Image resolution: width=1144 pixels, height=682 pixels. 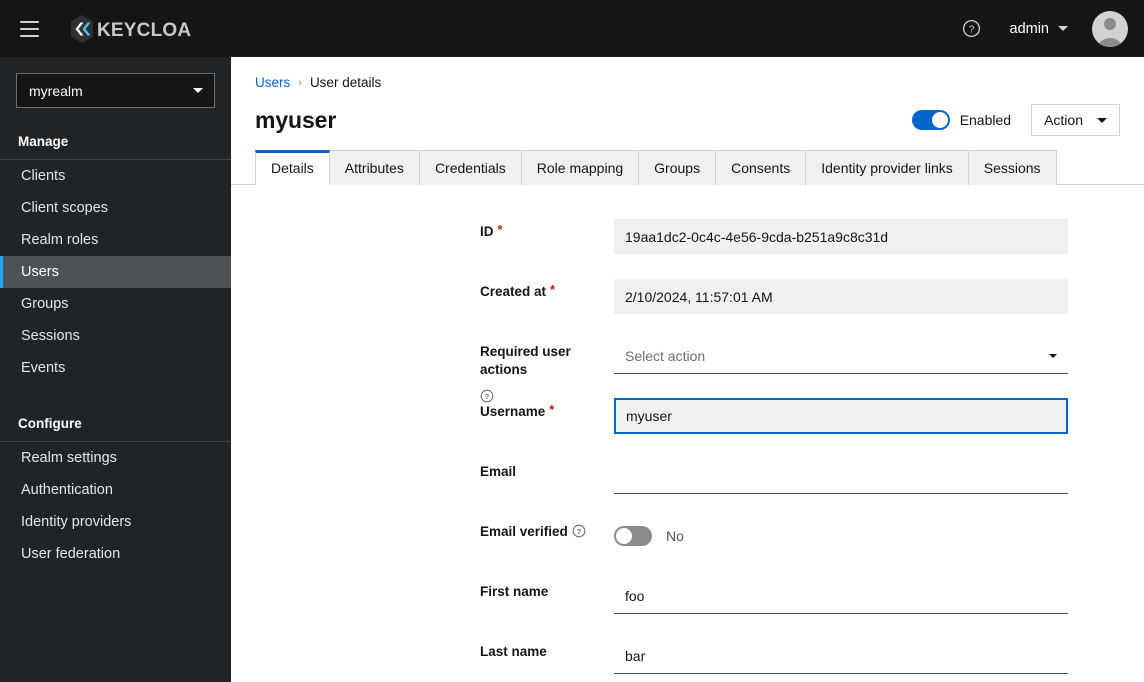 What do you see at coordinates (296, 119) in the screenshot?
I see `page-title: myuser` at bounding box center [296, 119].